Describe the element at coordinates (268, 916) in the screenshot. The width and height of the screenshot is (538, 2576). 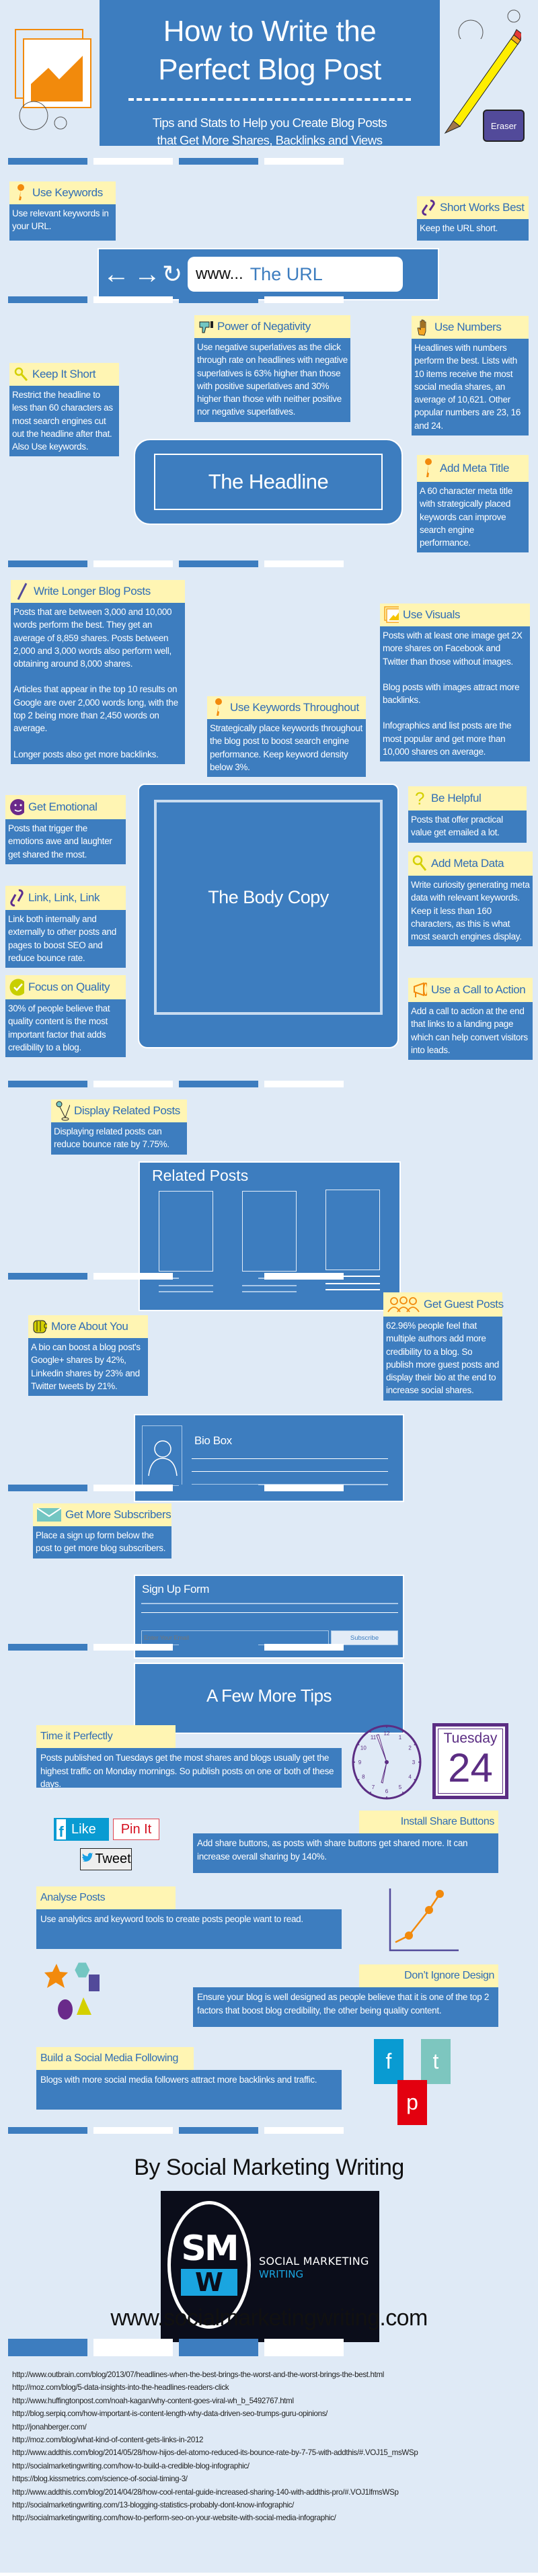
I see `body-copy-box: The Body Copy` at that location.